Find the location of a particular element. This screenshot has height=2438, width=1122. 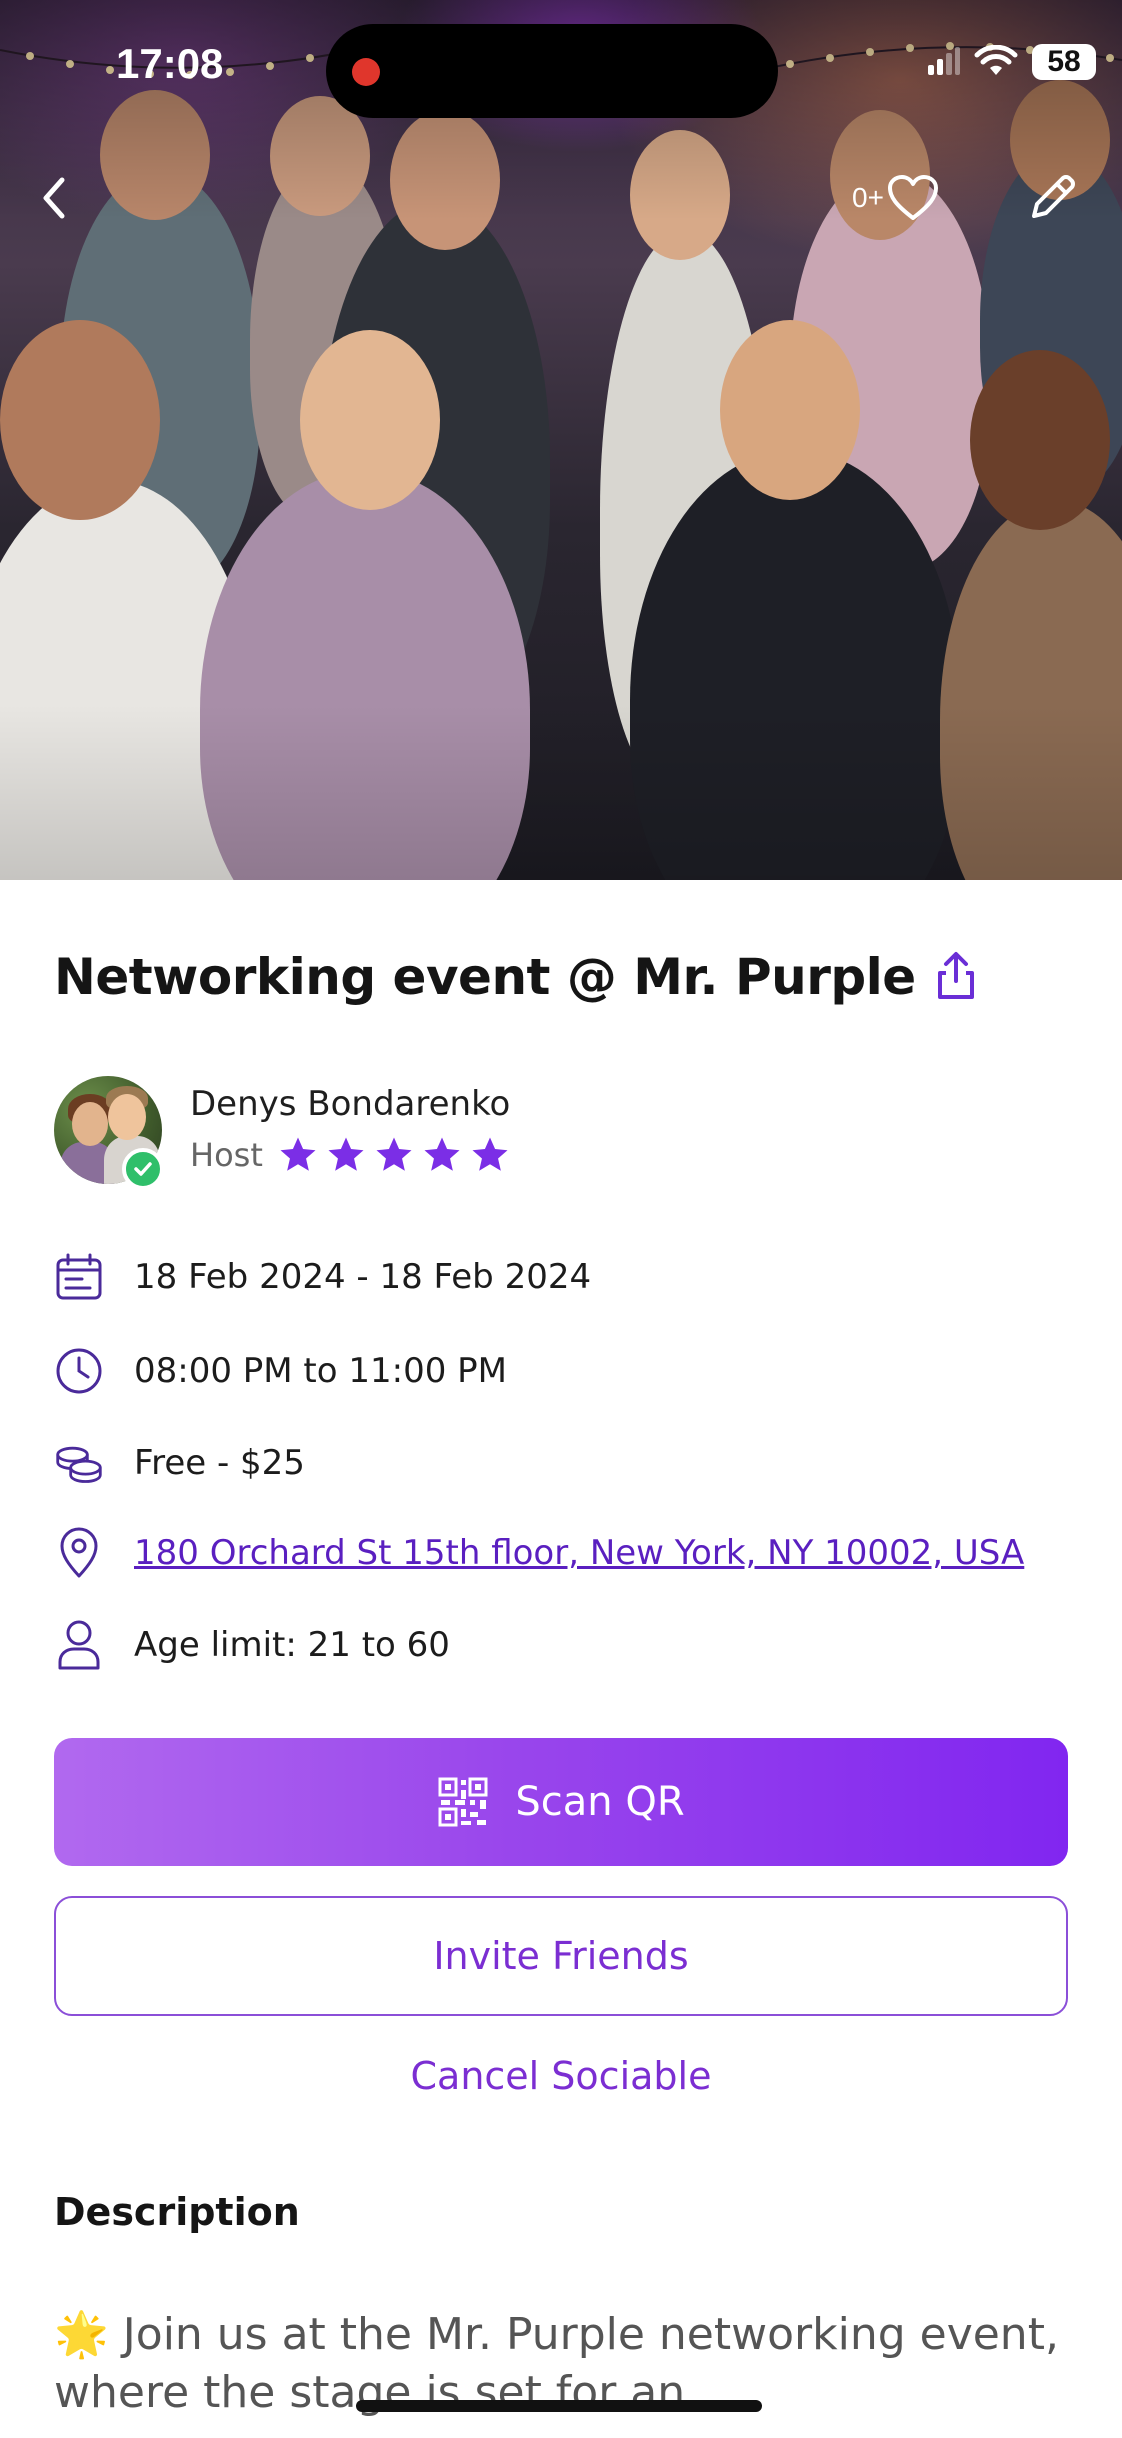

edit-icon is located at coordinates (1053, 196).